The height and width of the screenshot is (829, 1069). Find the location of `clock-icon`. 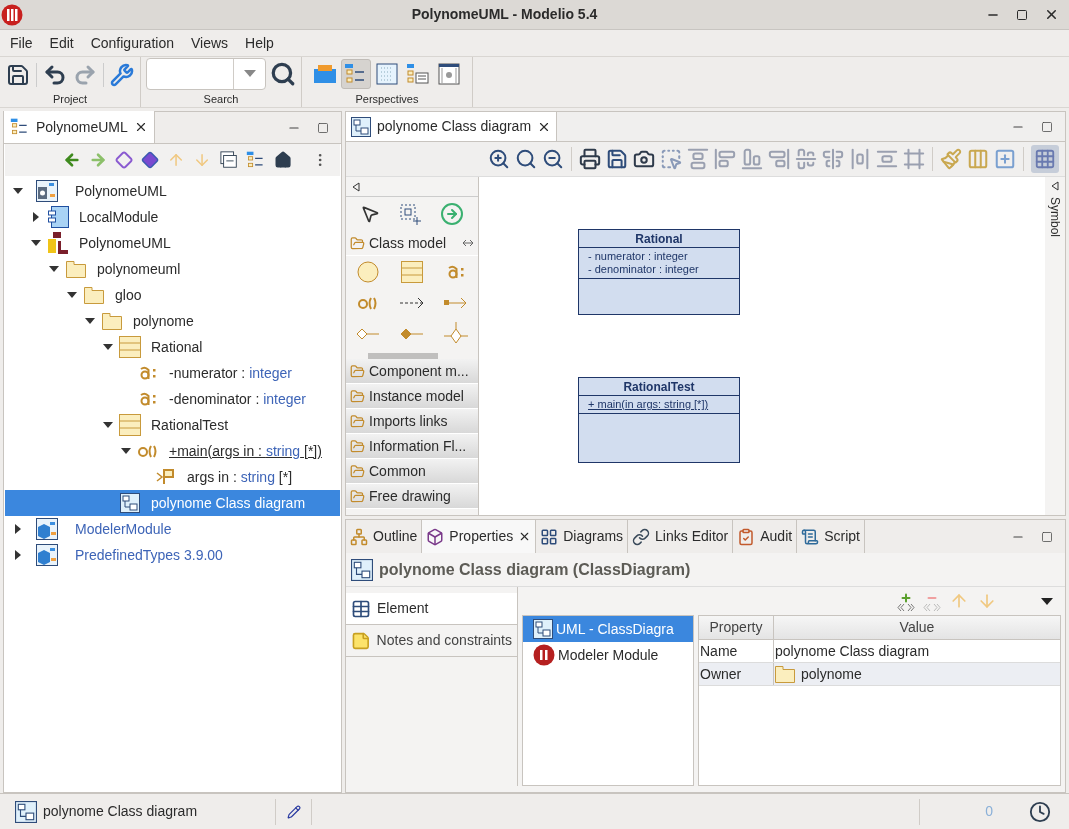

clock-icon is located at coordinates (1040, 811).